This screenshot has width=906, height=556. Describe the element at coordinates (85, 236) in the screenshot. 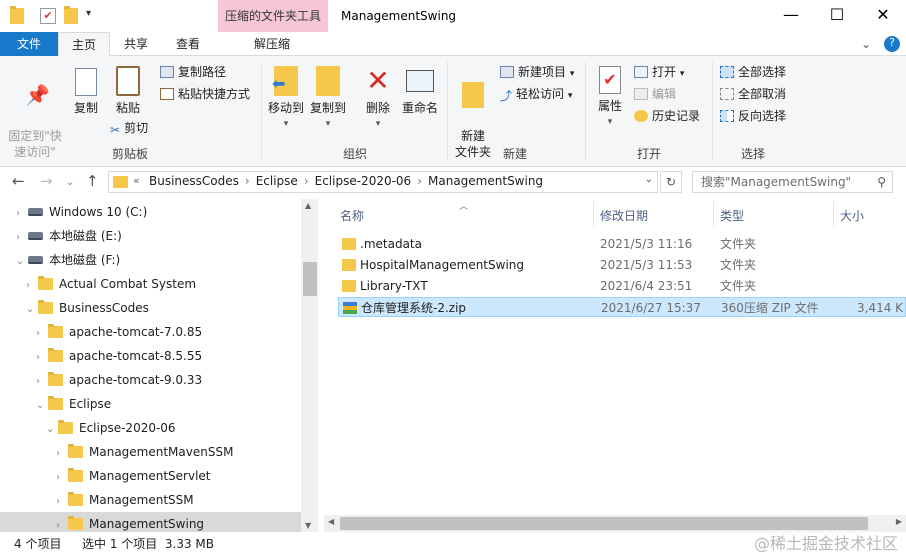

I see `tree-item-label: 本地磁盘 (E:)` at that location.